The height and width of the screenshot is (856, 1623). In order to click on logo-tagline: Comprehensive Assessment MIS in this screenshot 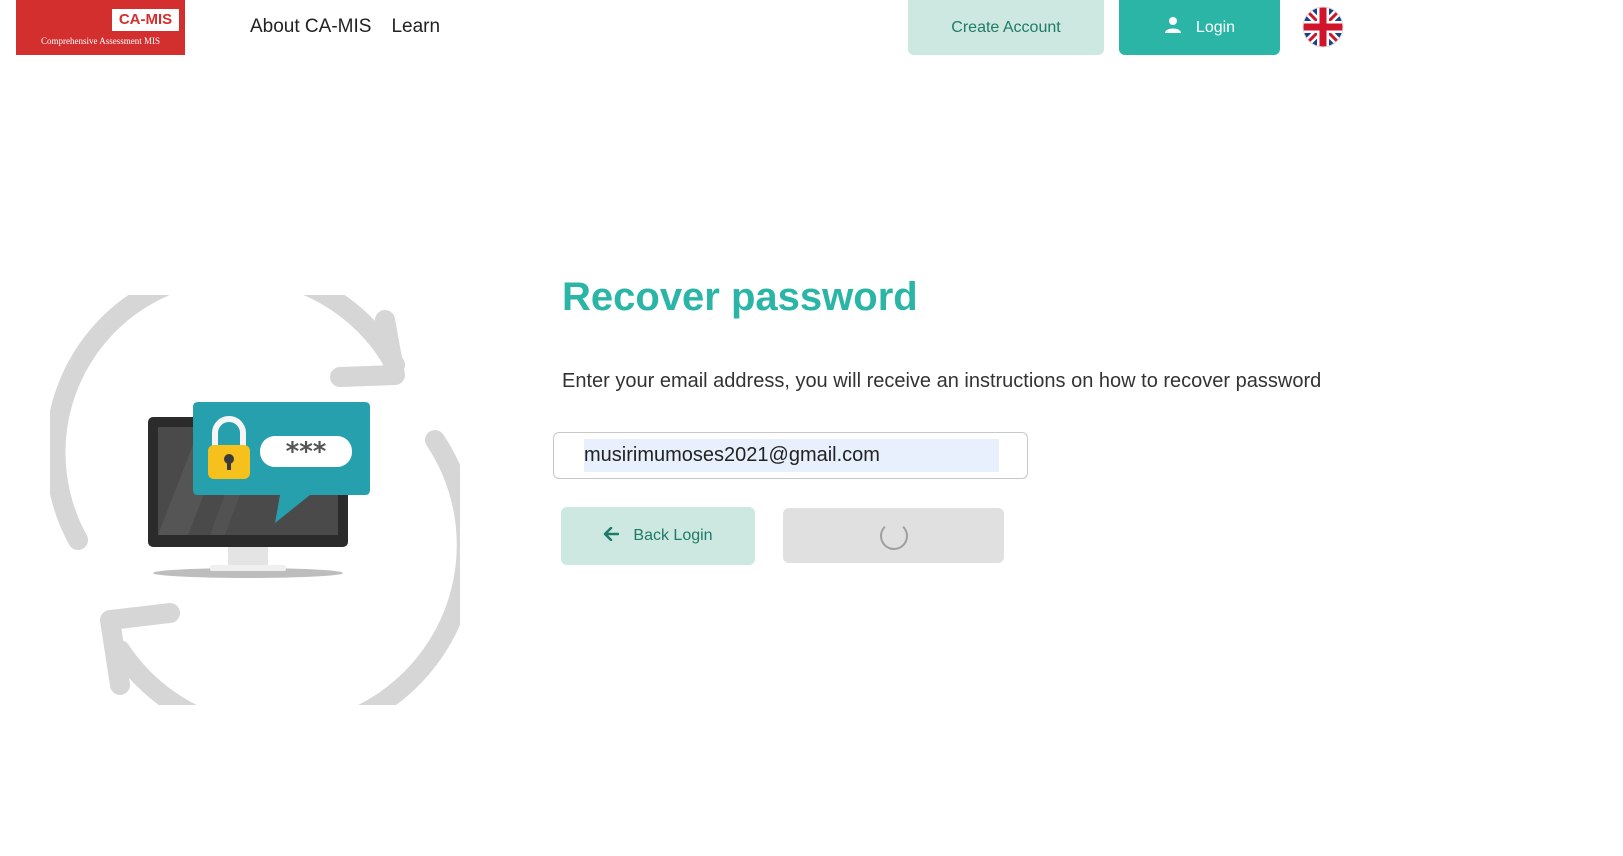, I will do `click(100, 41)`.